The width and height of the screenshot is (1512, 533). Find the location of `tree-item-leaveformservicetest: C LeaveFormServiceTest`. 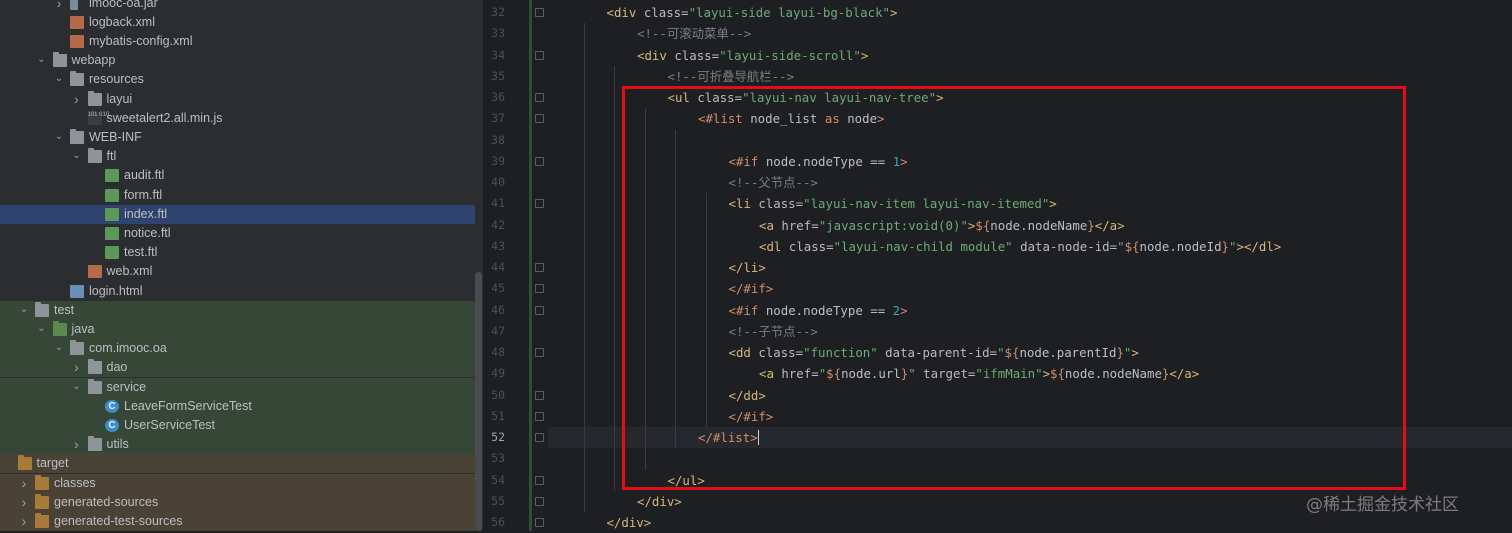

tree-item-leaveformservicetest: C LeaveFormServiceTest is located at coordinates (237, 406).